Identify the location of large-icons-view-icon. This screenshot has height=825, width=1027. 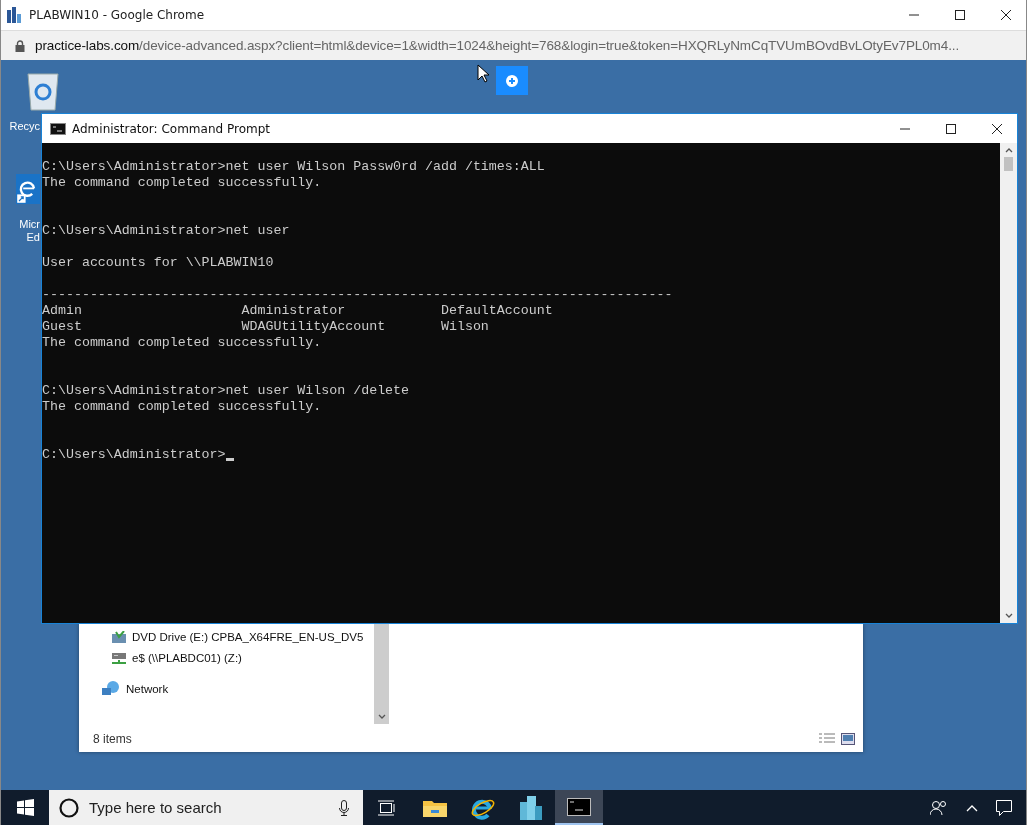
(848, 739).